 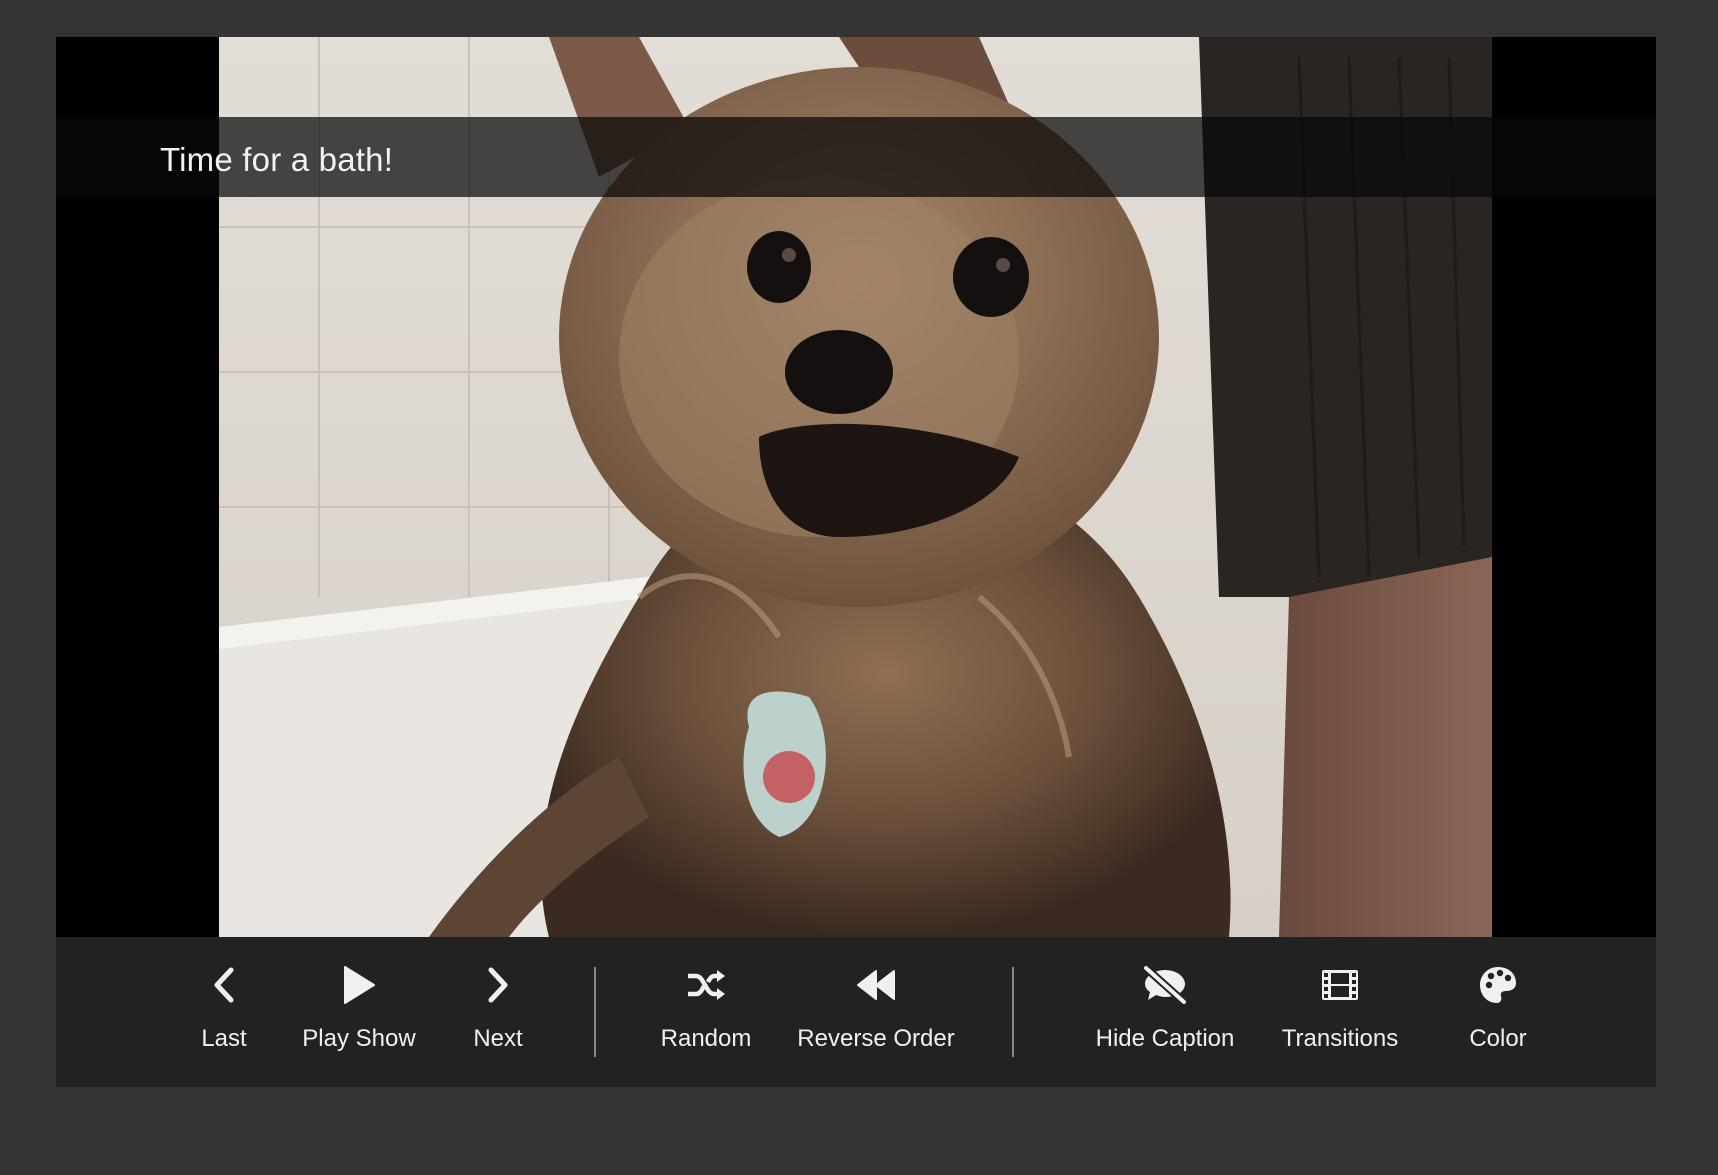 What do you see at coordinates (224, 1012) in the screenshot?
I see `last-button: Last` at bounding box center [224, 1012].